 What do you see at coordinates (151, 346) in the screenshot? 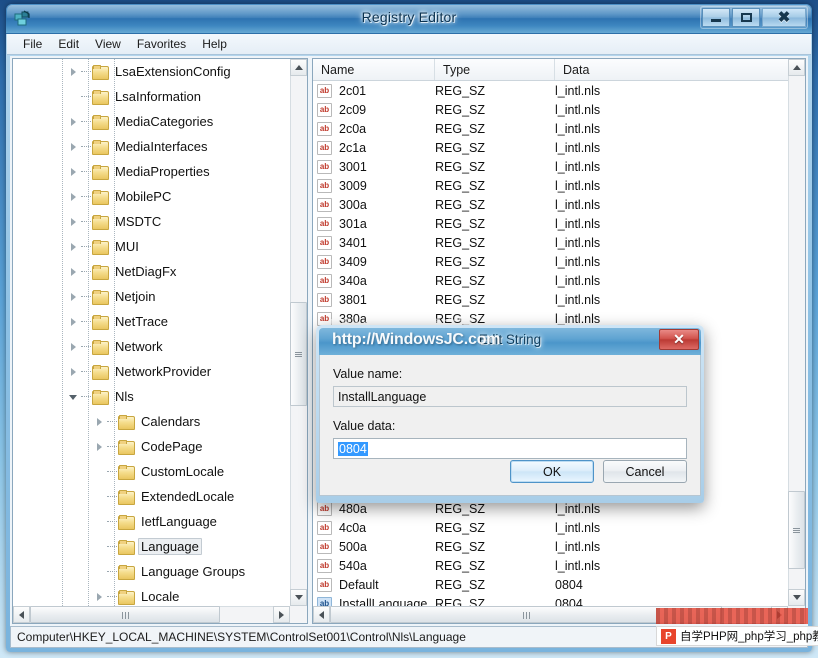
I see `tree-node: Network` at bounding box center [151, 346].